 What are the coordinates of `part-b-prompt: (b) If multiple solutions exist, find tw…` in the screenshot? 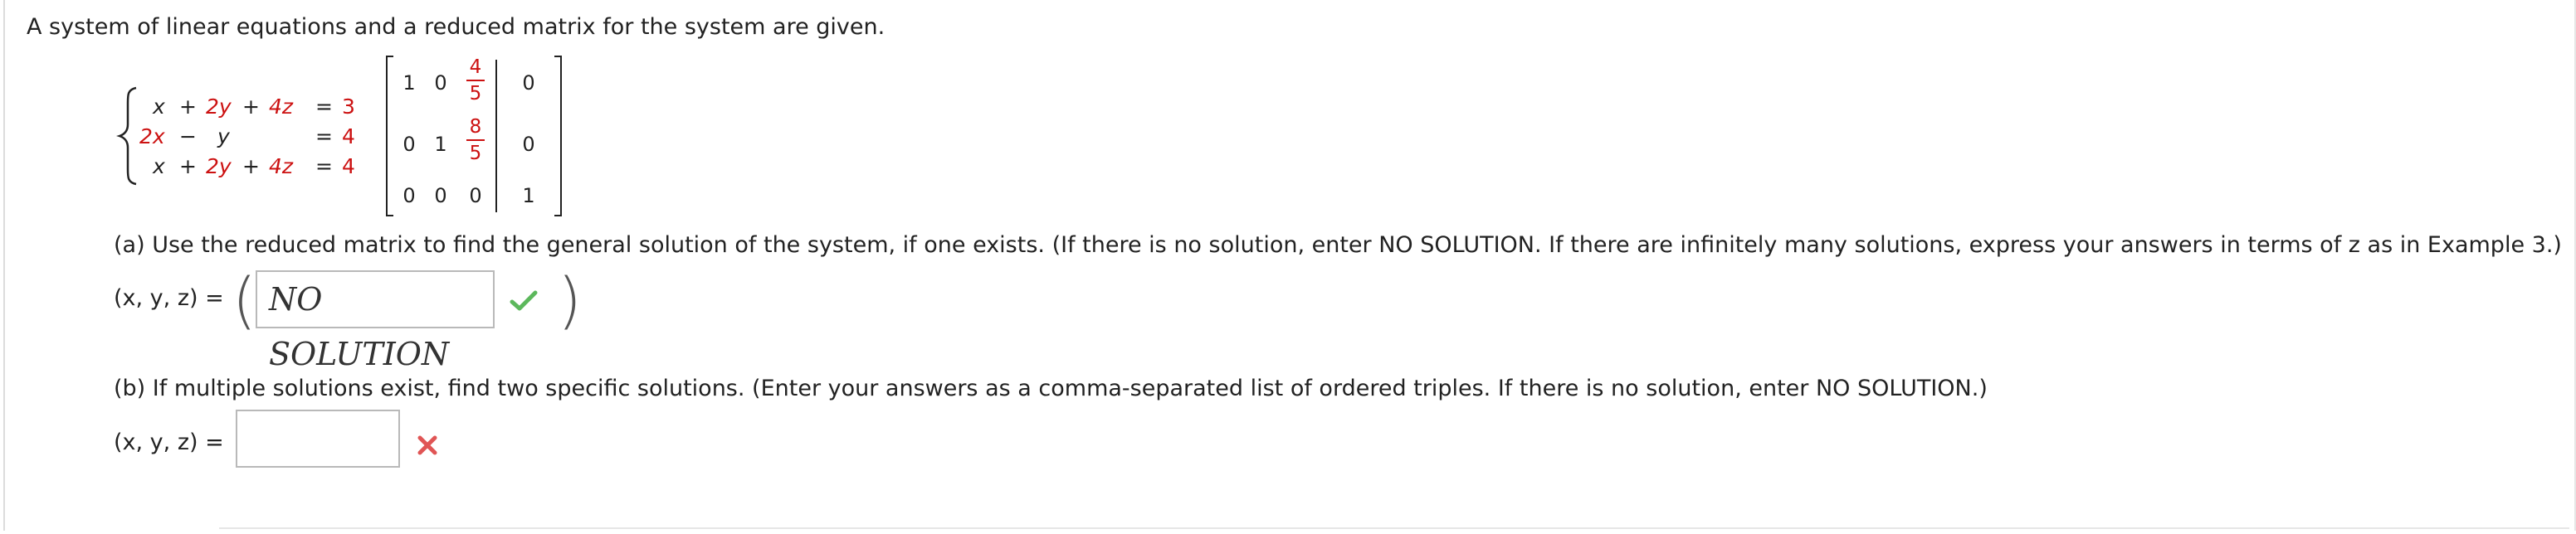 It's located at (1051, 388).